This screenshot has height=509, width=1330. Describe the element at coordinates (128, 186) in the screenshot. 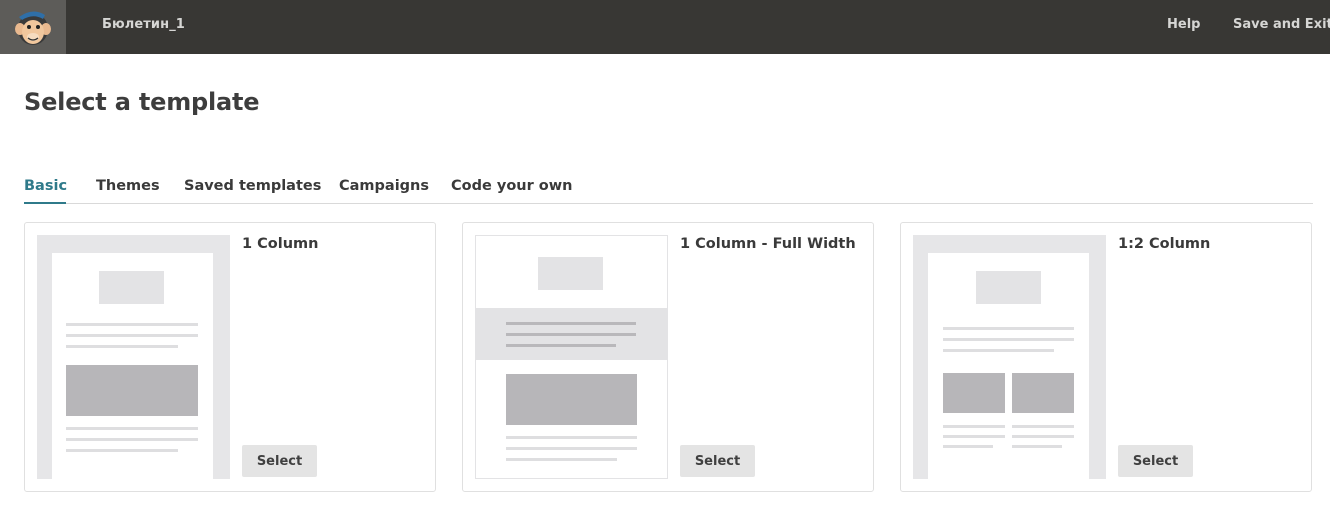

I see `tab-themes: Themes` at that location.